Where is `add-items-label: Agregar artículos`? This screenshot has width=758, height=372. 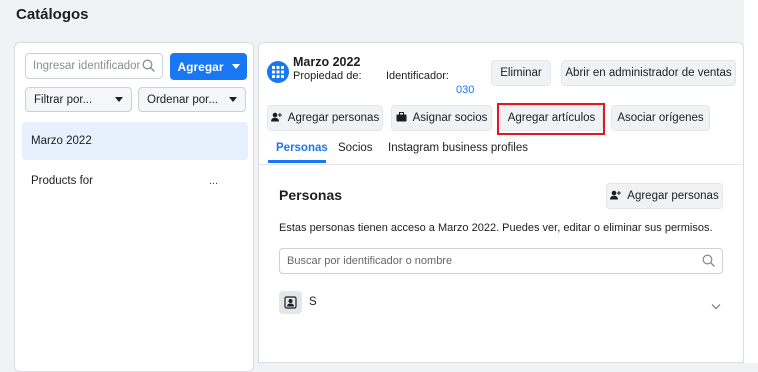
add-items-label: Agregar artículos is located at coordinates (551, 118).